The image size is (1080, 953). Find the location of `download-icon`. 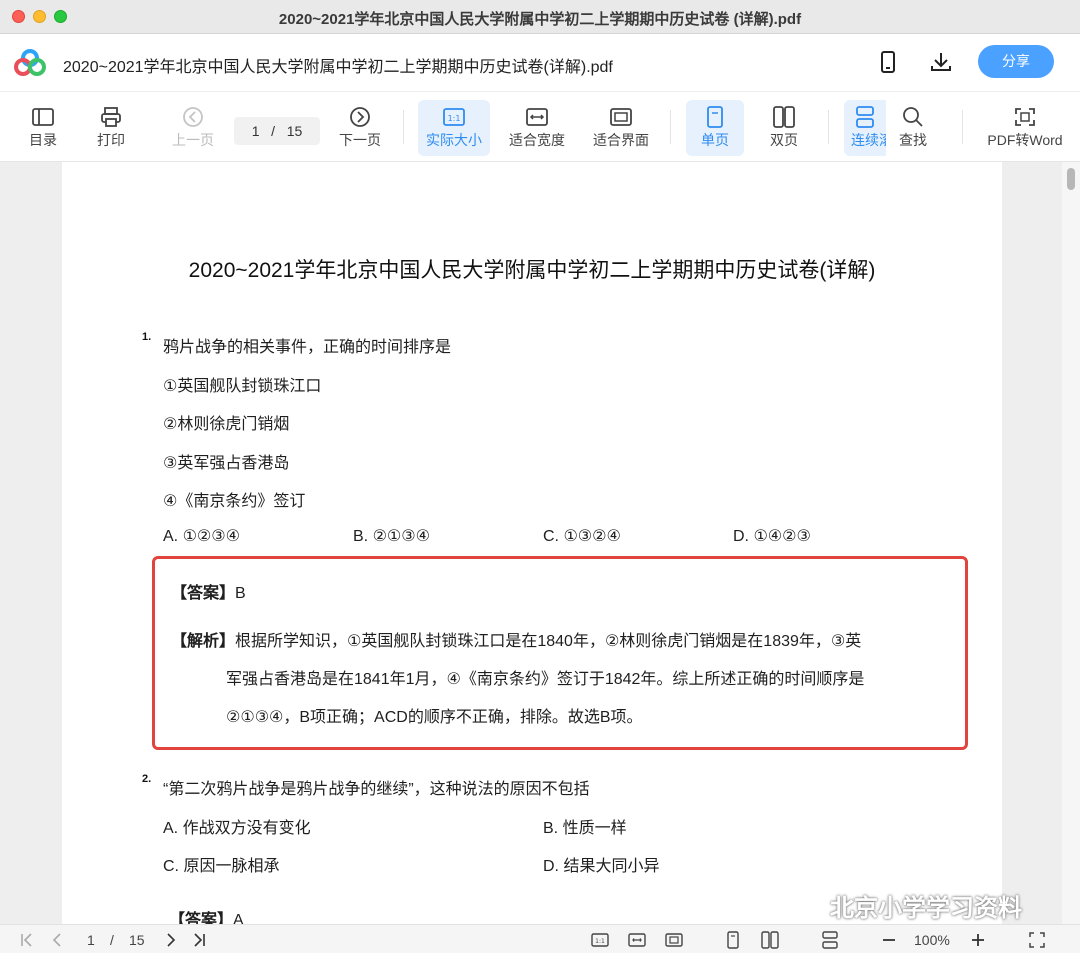

download-icon is located at coordinates (941, 62).